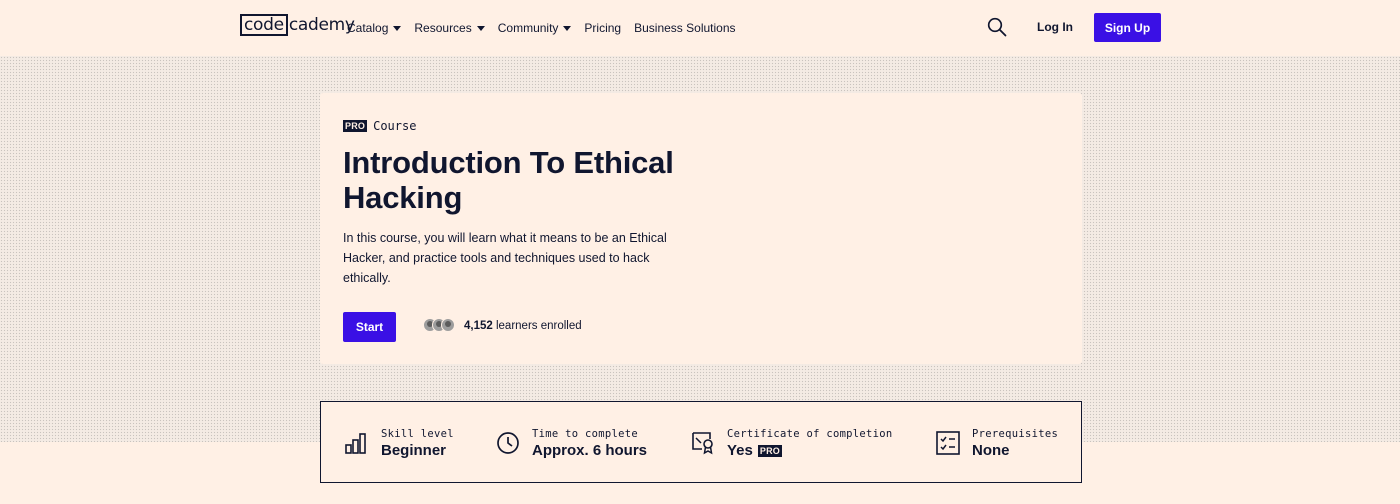 Image resolution: width=1400 pixels, height=504 pixels. Describe the element at coordinates (368, 28) in the screenshot. I see `nav-catalog-label: Catalog` at that location.